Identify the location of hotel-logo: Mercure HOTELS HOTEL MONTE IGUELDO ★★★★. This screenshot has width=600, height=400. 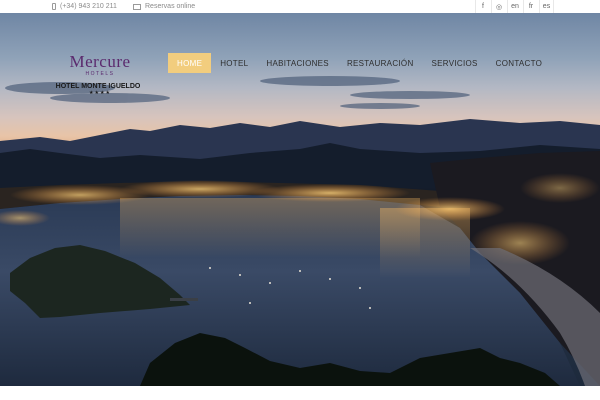
(100, 74).